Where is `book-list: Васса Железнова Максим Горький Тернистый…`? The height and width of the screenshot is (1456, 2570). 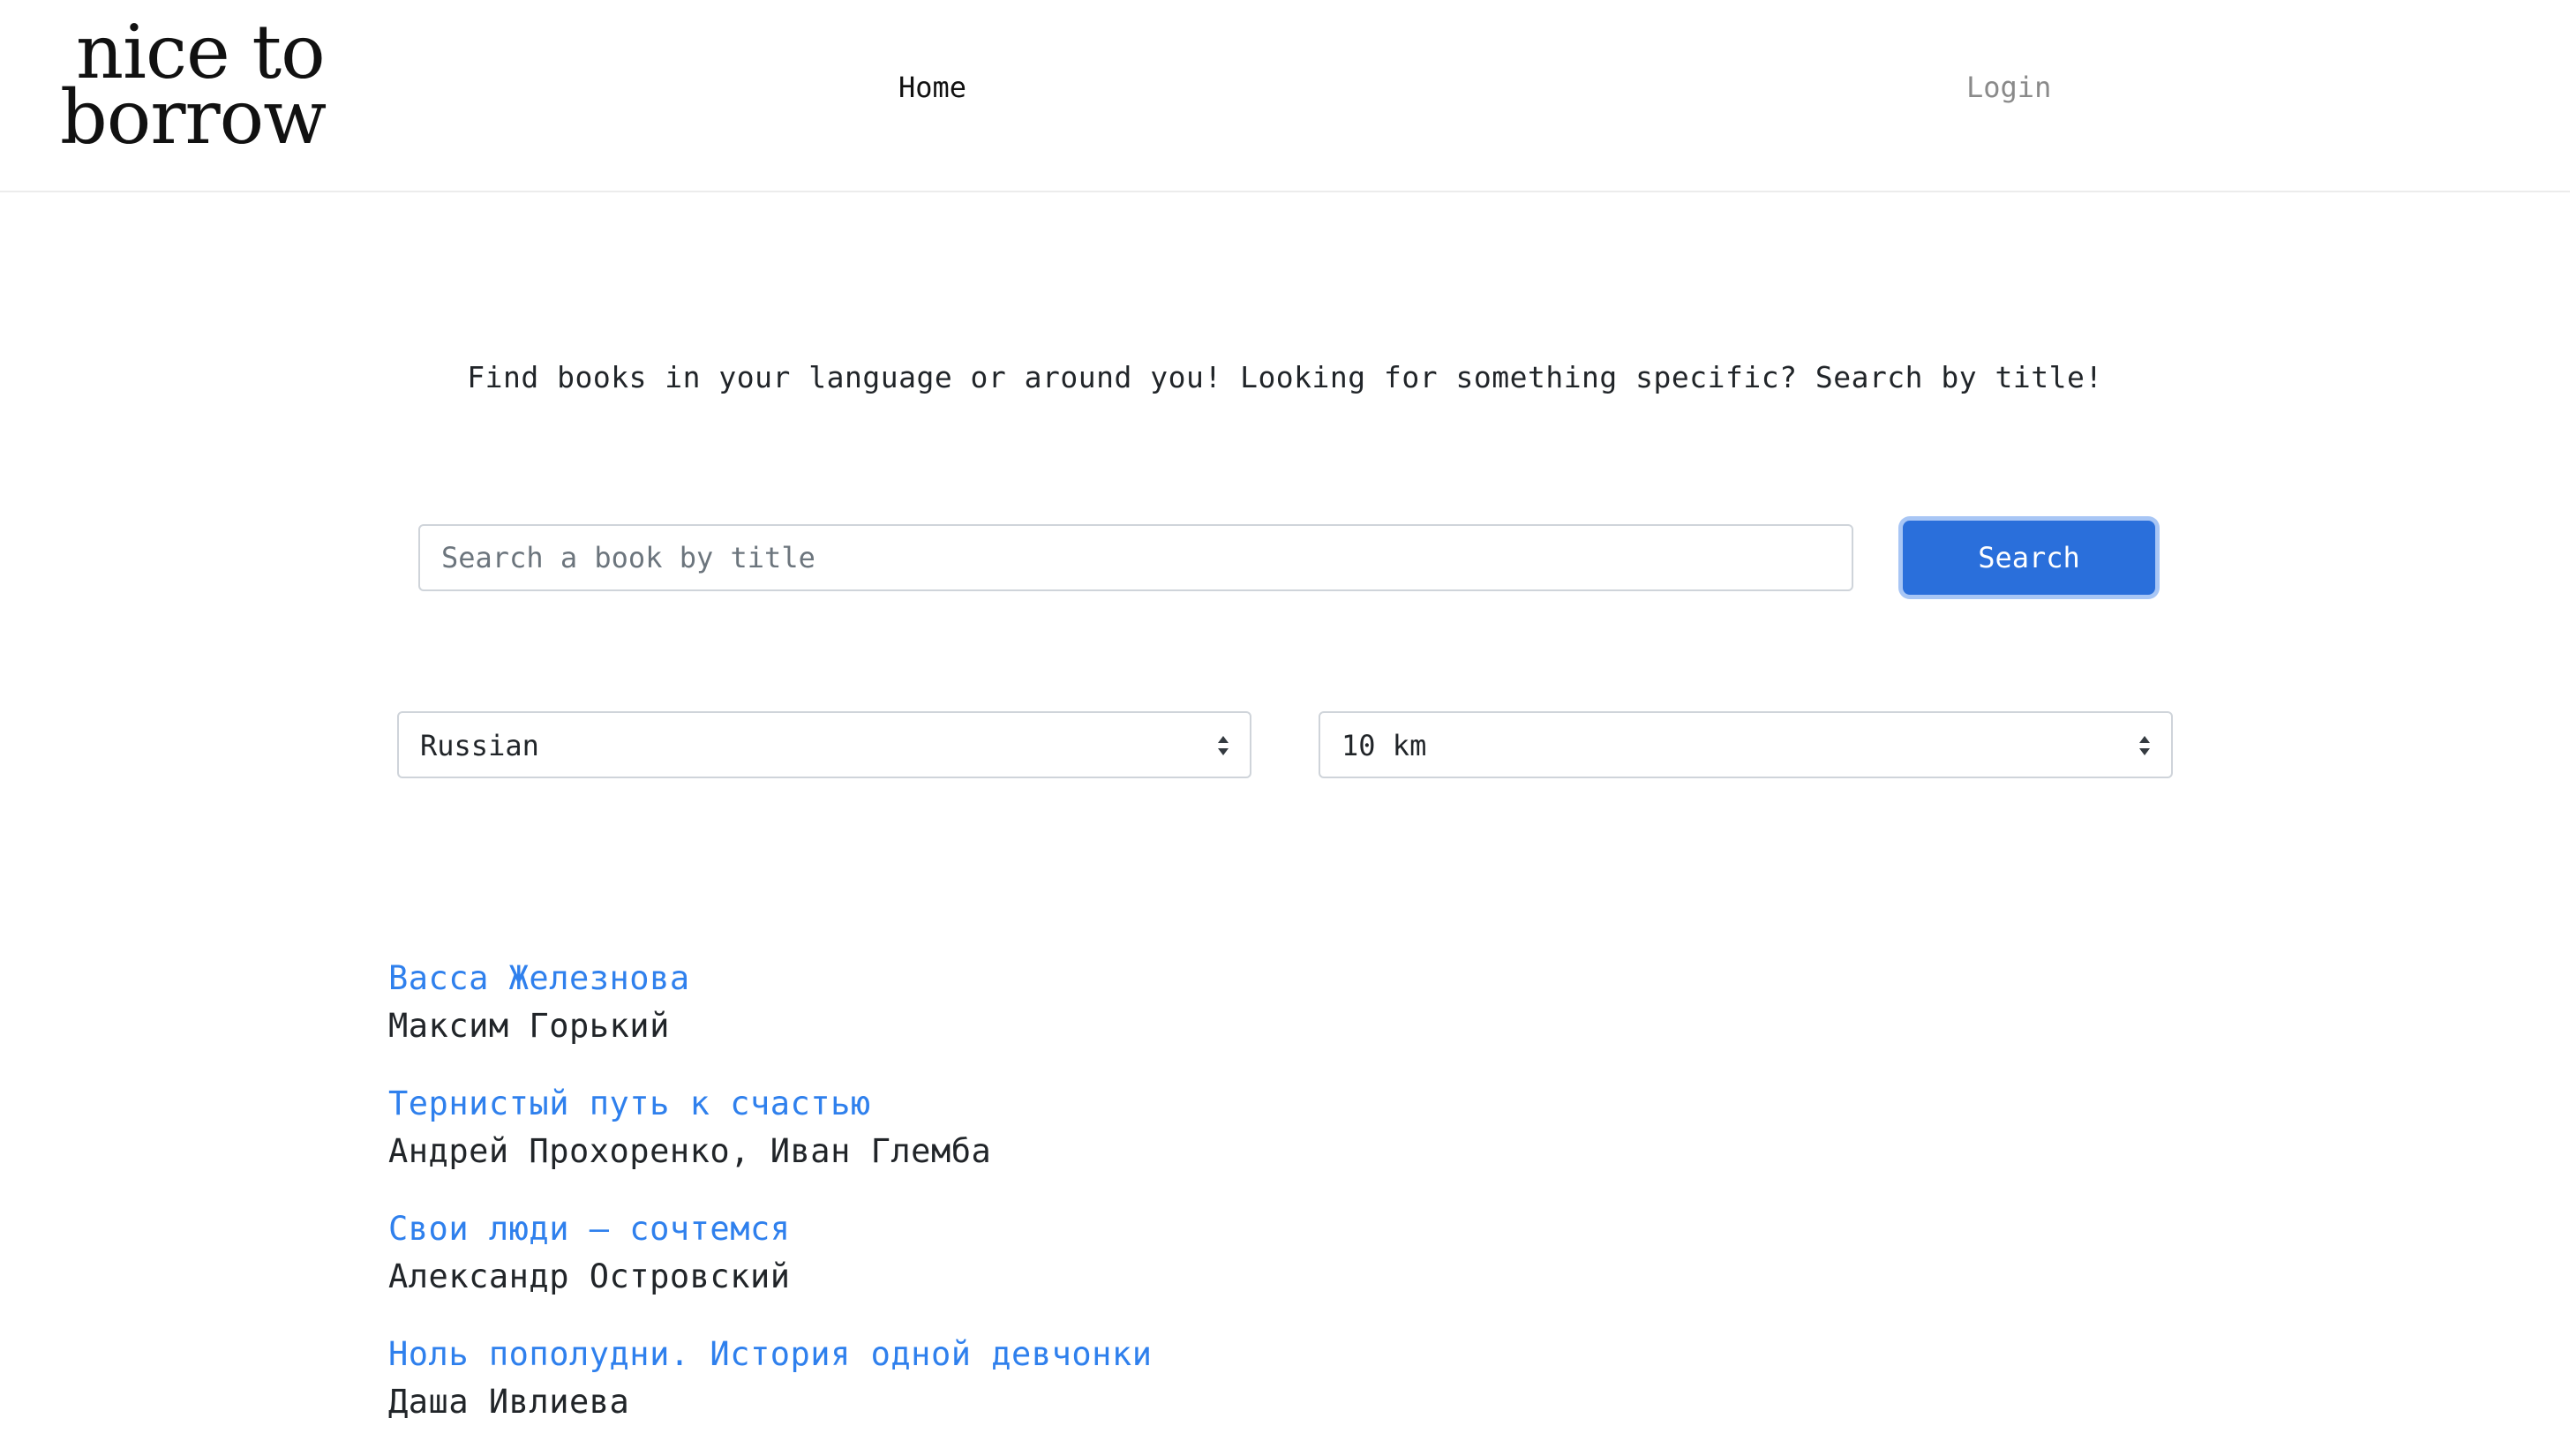 book-list: Васса Железнова Максим Горький Тернистый… is located at coordinates (770, 1205).